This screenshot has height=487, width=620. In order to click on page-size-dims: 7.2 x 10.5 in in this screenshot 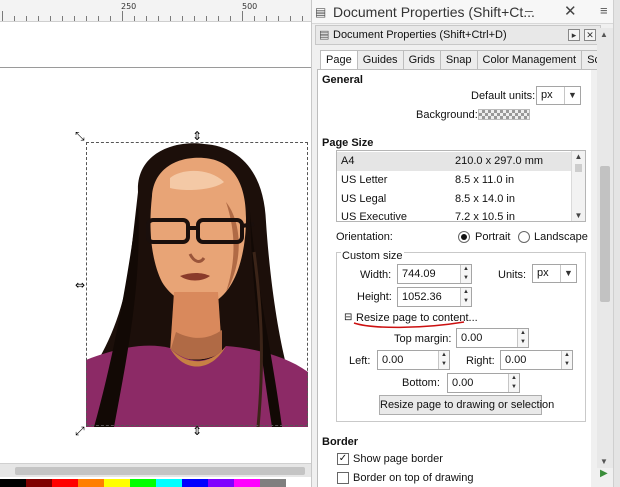, I will do `click(485, 216)`.